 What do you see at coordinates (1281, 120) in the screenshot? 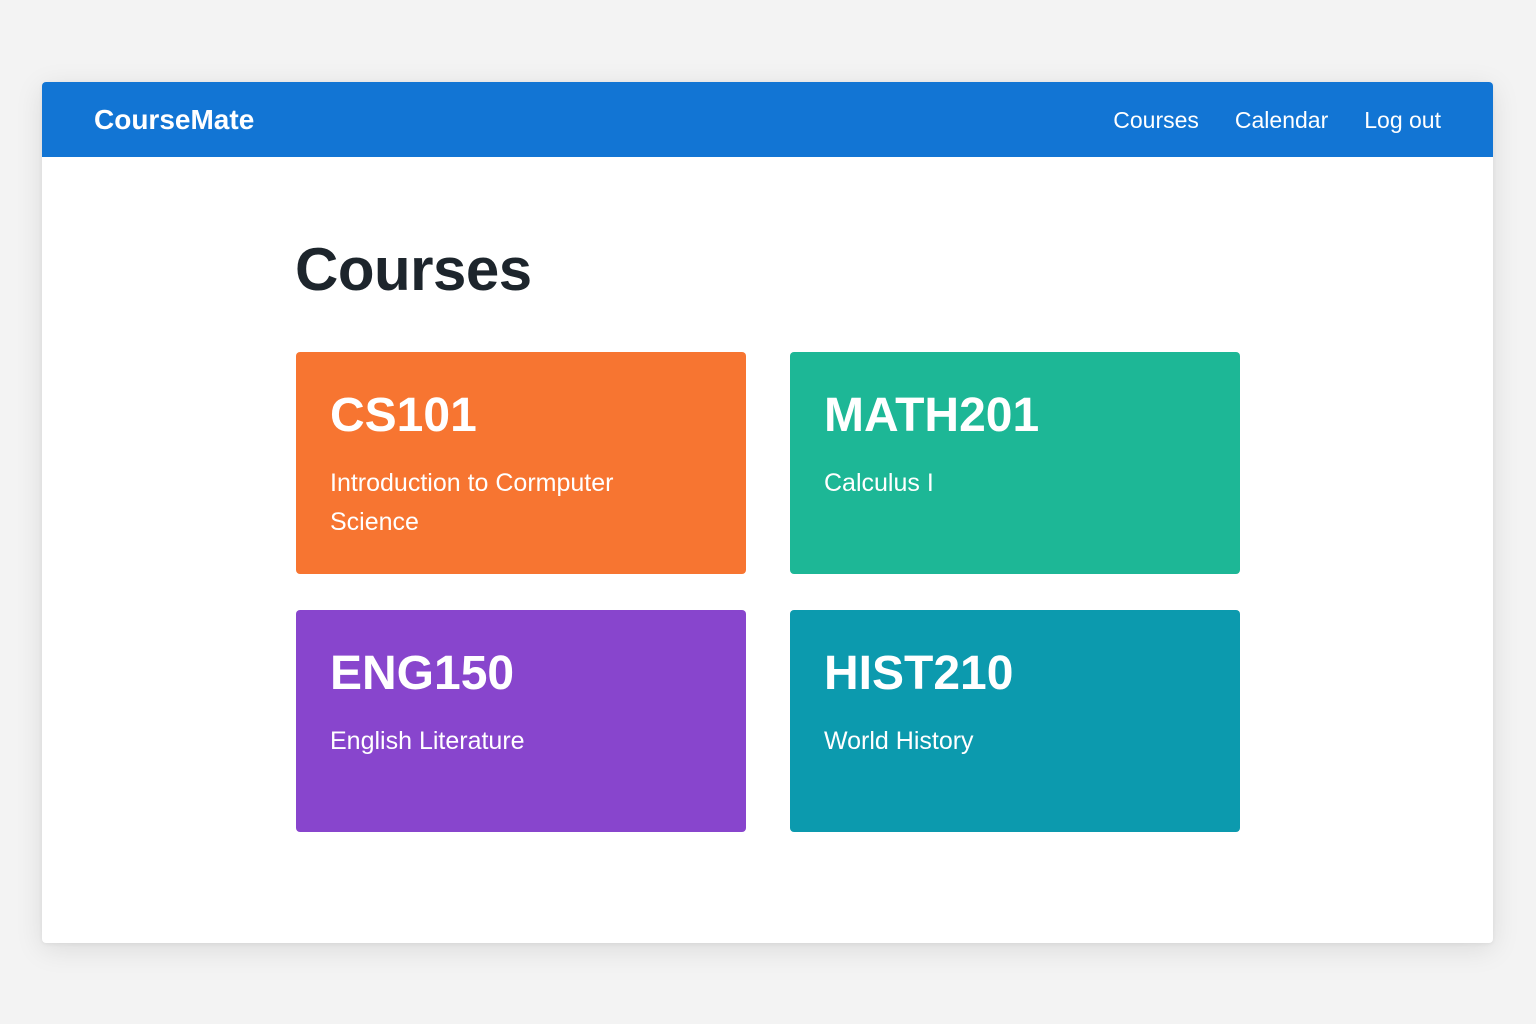
I see `nav-link-calendar: Calendar` at bounding box center [1281, 120].